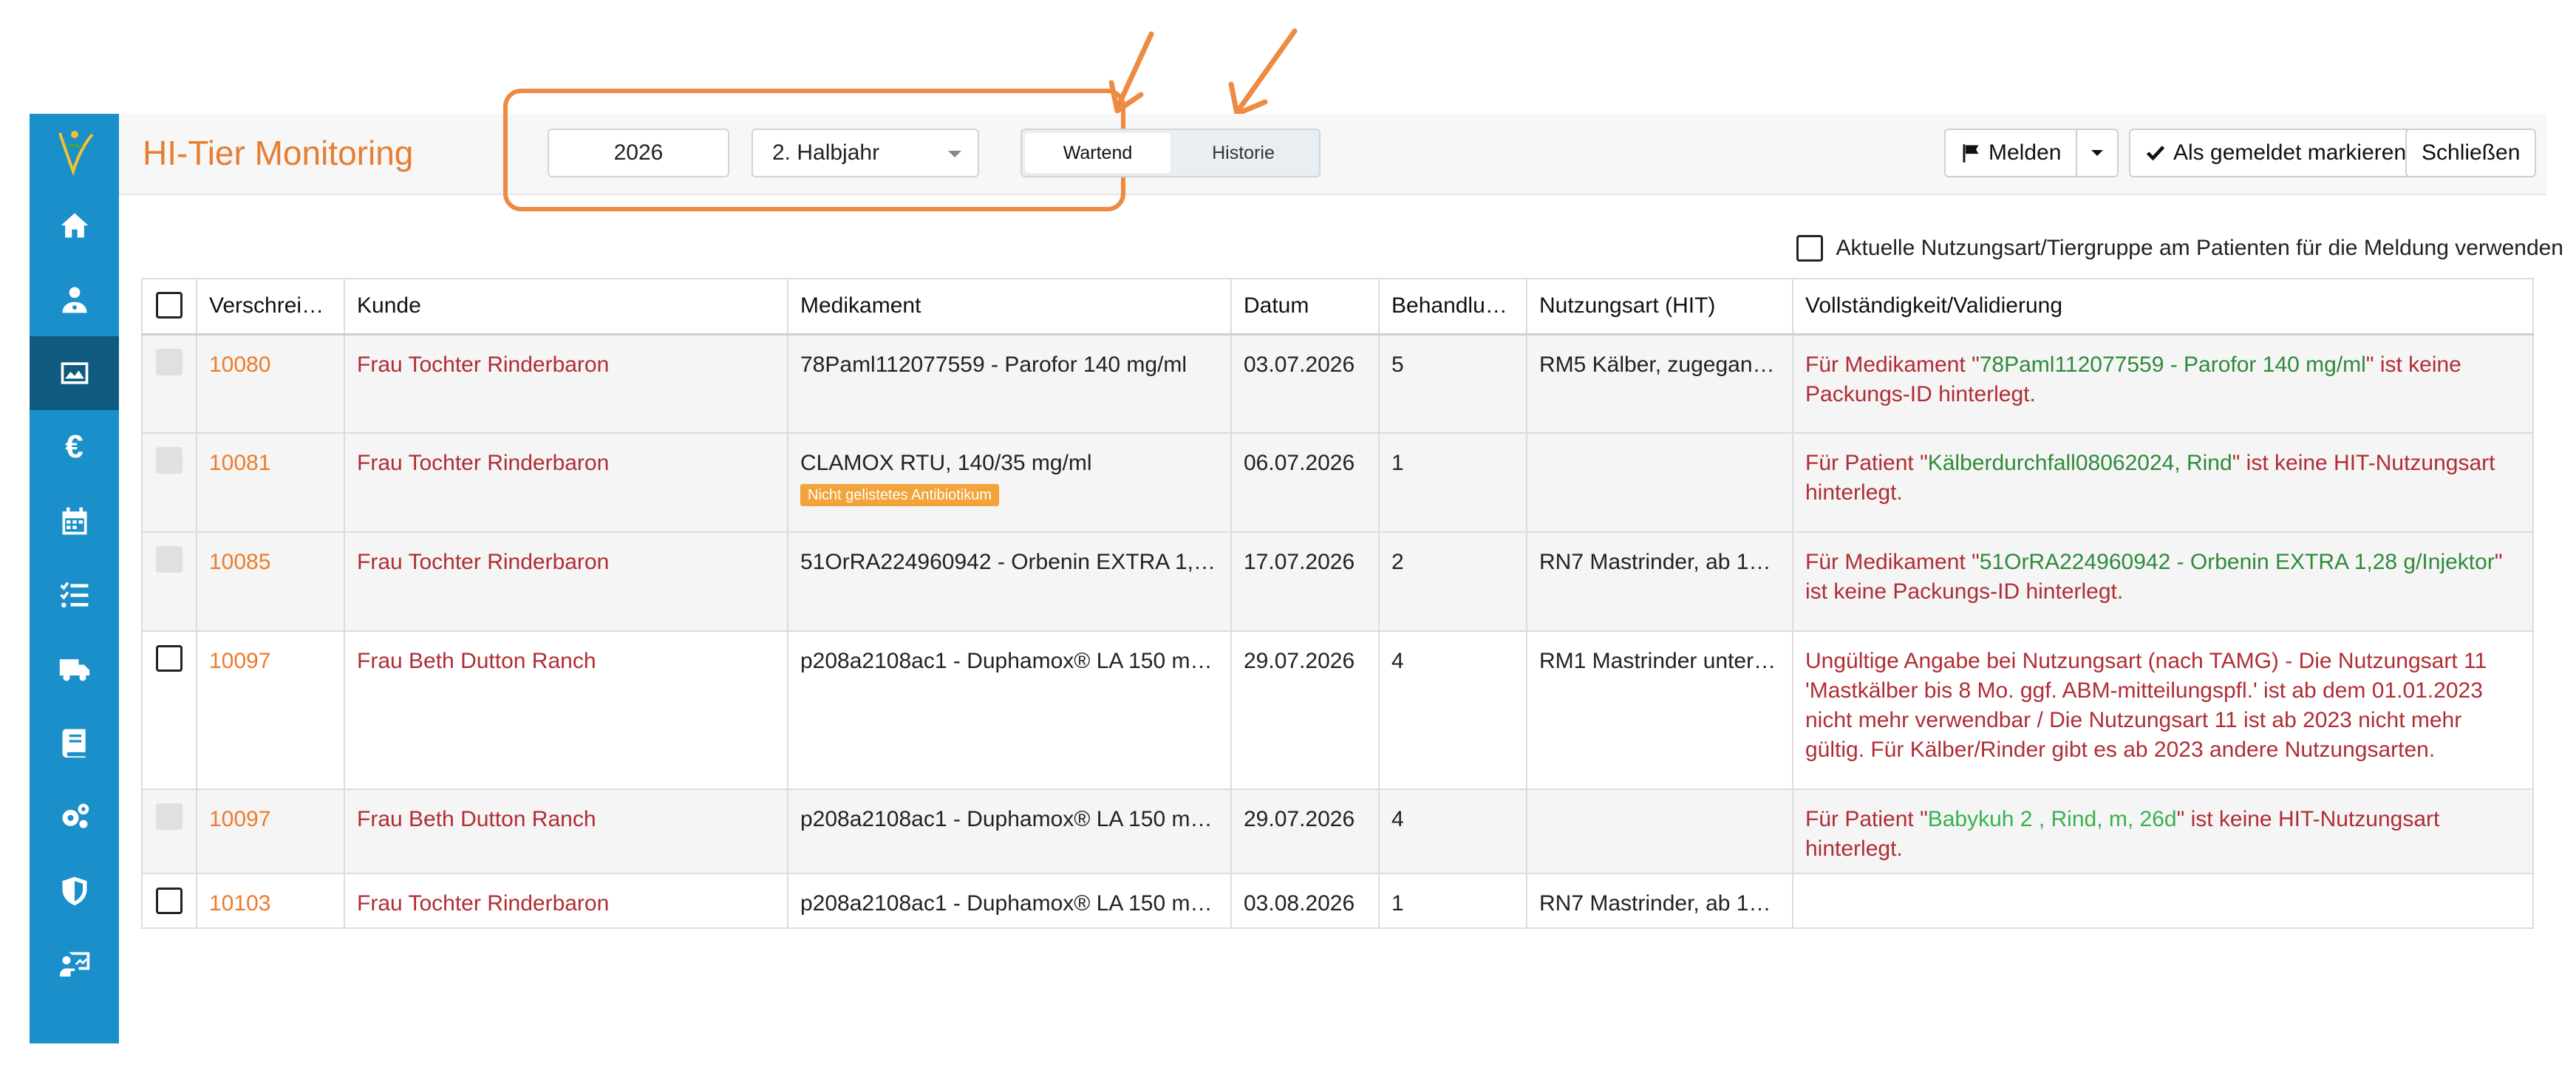 The image size is (2576, 1073). Describe the element at coordinates (2290, 152) in the screenshot. I see `mark-reported-label: Als gemeldet markieren` at that location.